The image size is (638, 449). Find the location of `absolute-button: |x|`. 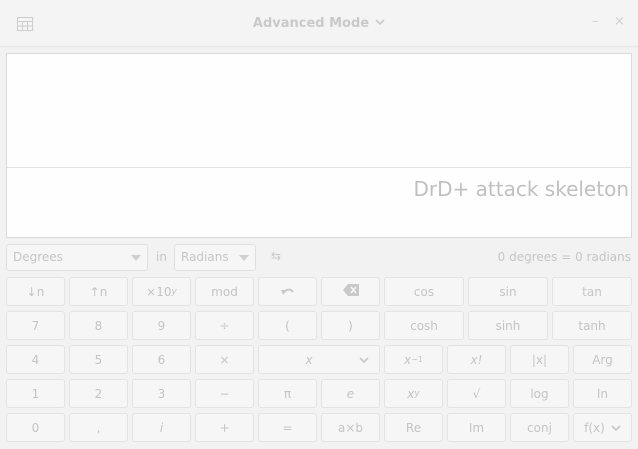

absolute-button: |x| is located at coordinates (539, 359).